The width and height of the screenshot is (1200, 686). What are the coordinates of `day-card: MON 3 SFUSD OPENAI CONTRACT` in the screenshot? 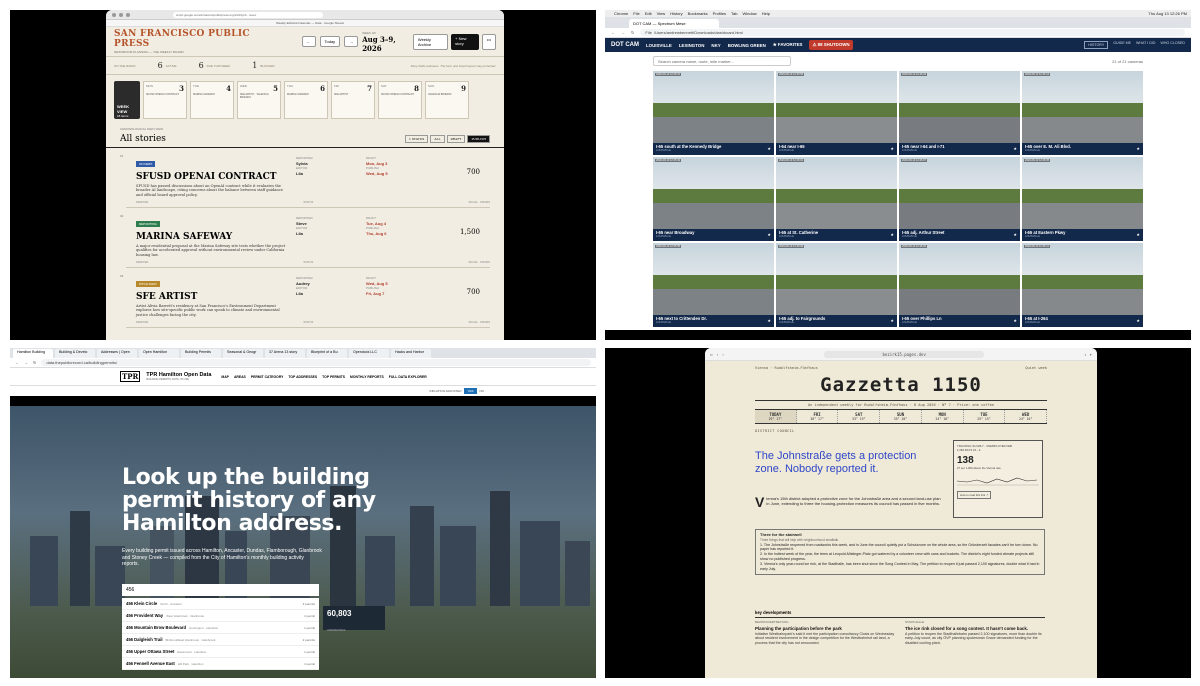 It's located at (165, 100).